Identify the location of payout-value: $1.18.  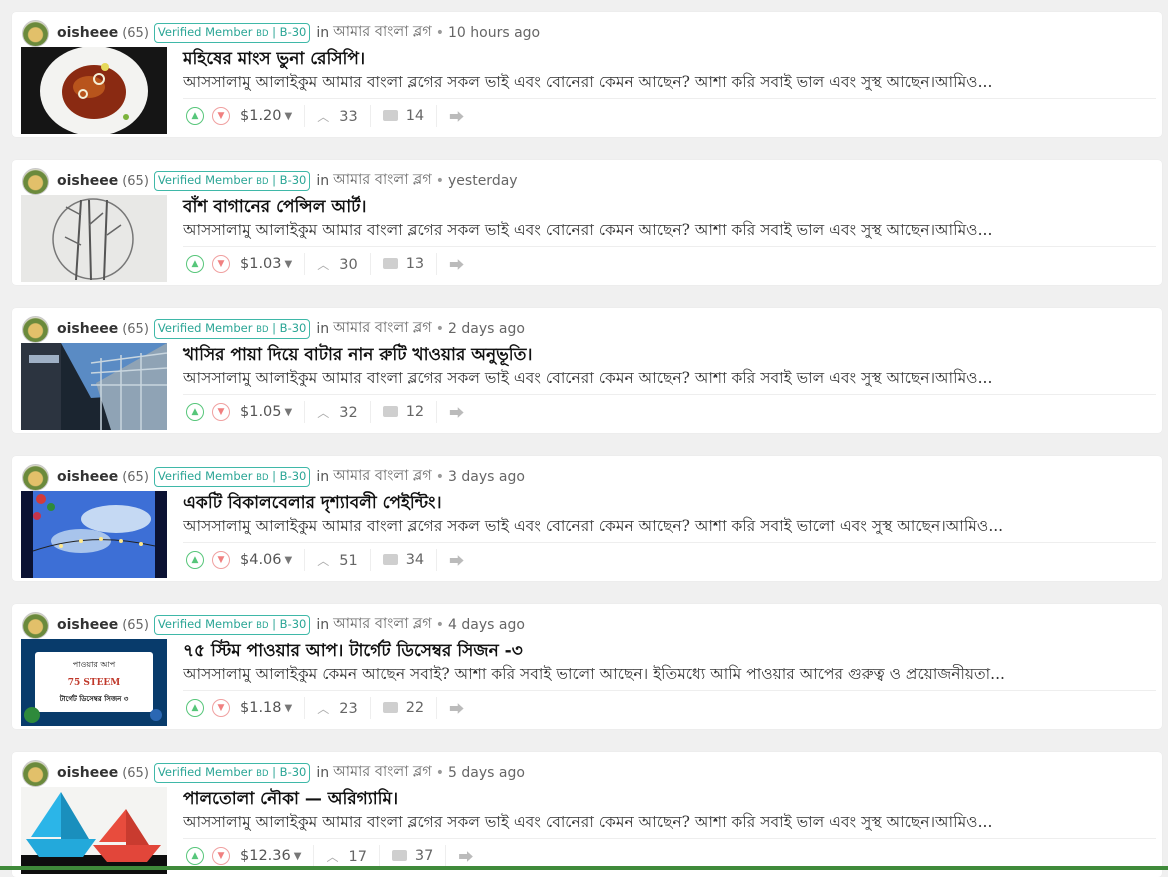
(261, 708).